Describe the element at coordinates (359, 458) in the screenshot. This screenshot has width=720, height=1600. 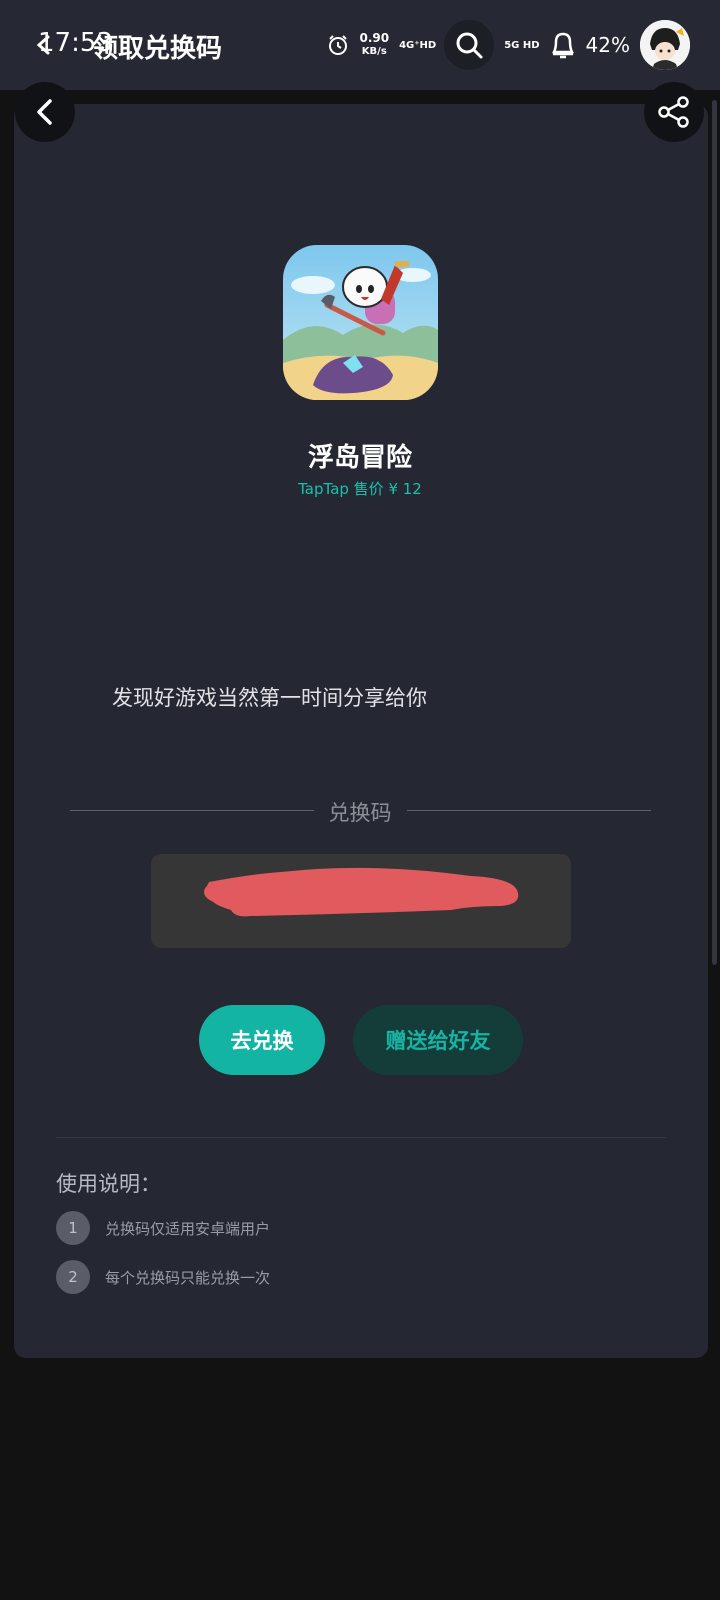
I see `game-title: 浮岛冒险` at that location.